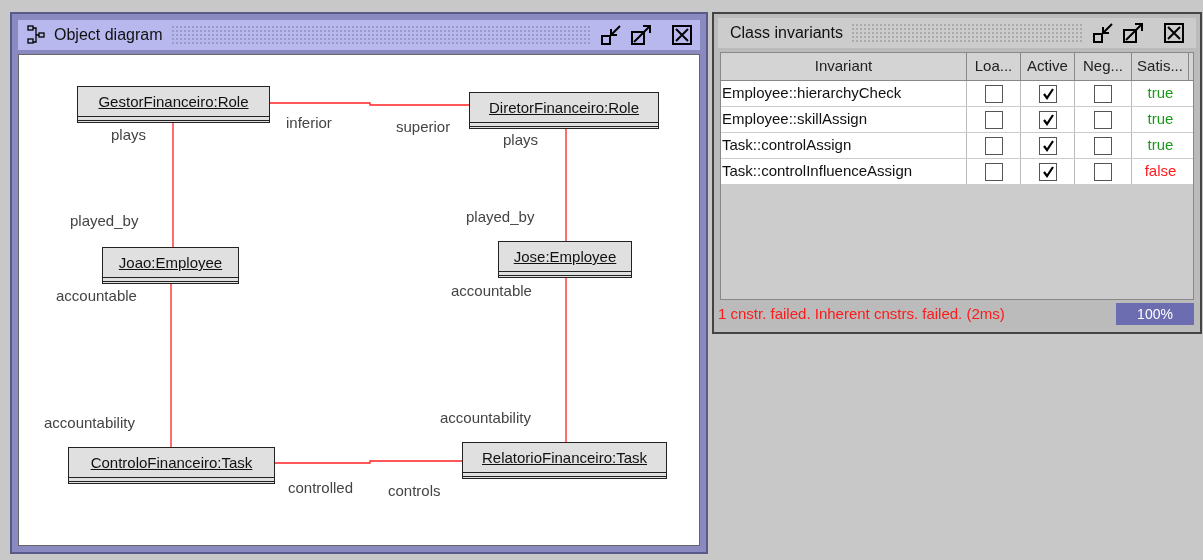 The image size is (1203, 560). Describe the element at coordinates (862, 313) in the screenshot. I see `status-message: 1 cnstr. failed. Inherent cnstrs. failed. (2ms)` at that location.